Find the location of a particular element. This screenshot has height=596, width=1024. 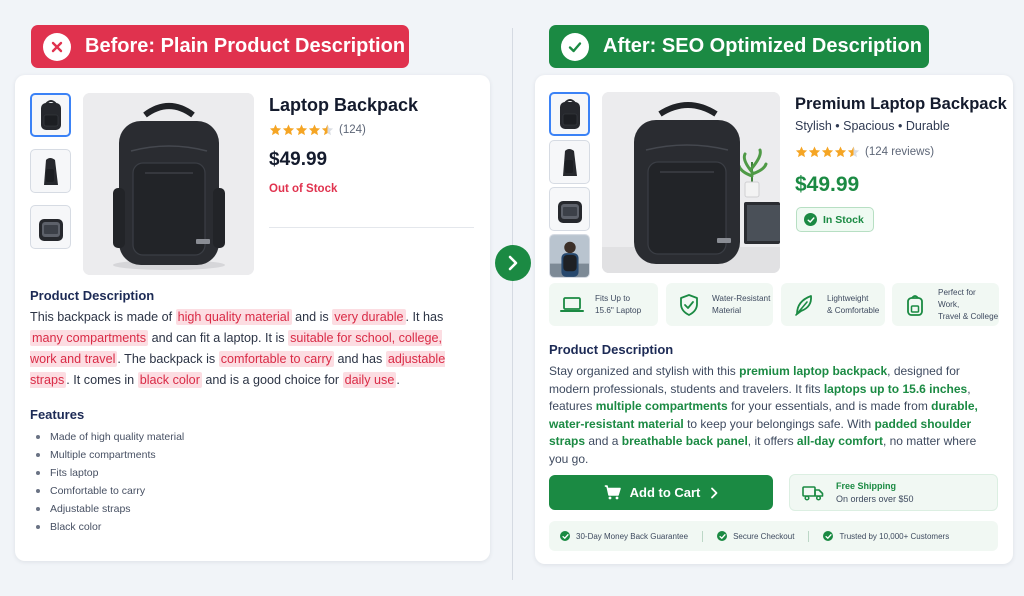

feature-text: Perfect for Work, Travel & College is located at coordinates (968, 304).